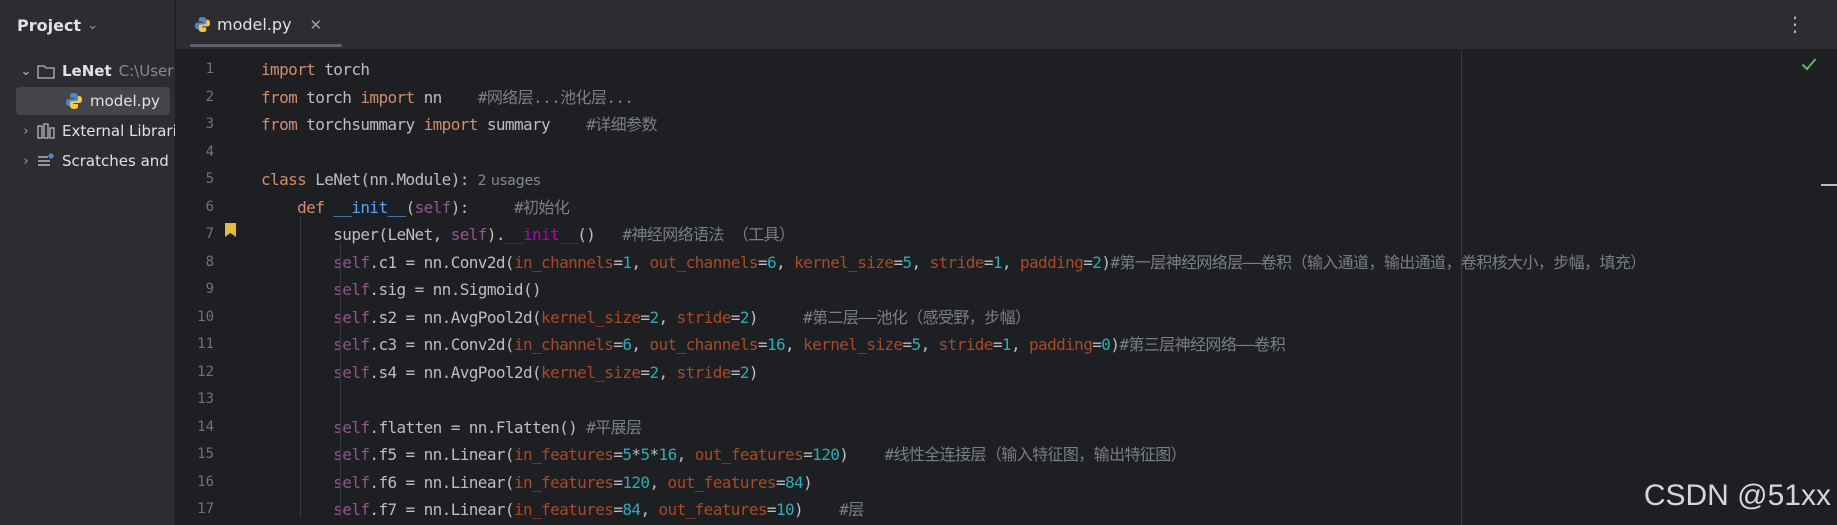  What do you see at coordinates (451, 124) in the screenshot?
I see `code-token: import` at bounding box center [451, 124].